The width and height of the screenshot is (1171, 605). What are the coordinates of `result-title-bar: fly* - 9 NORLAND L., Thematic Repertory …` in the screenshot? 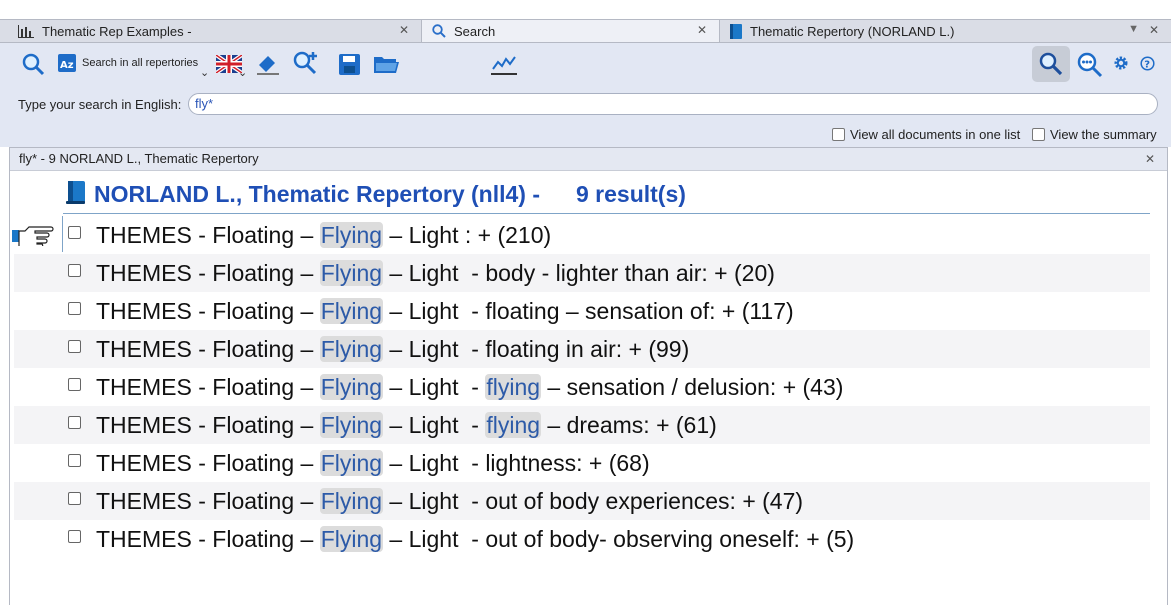 It's located at (588, 159).